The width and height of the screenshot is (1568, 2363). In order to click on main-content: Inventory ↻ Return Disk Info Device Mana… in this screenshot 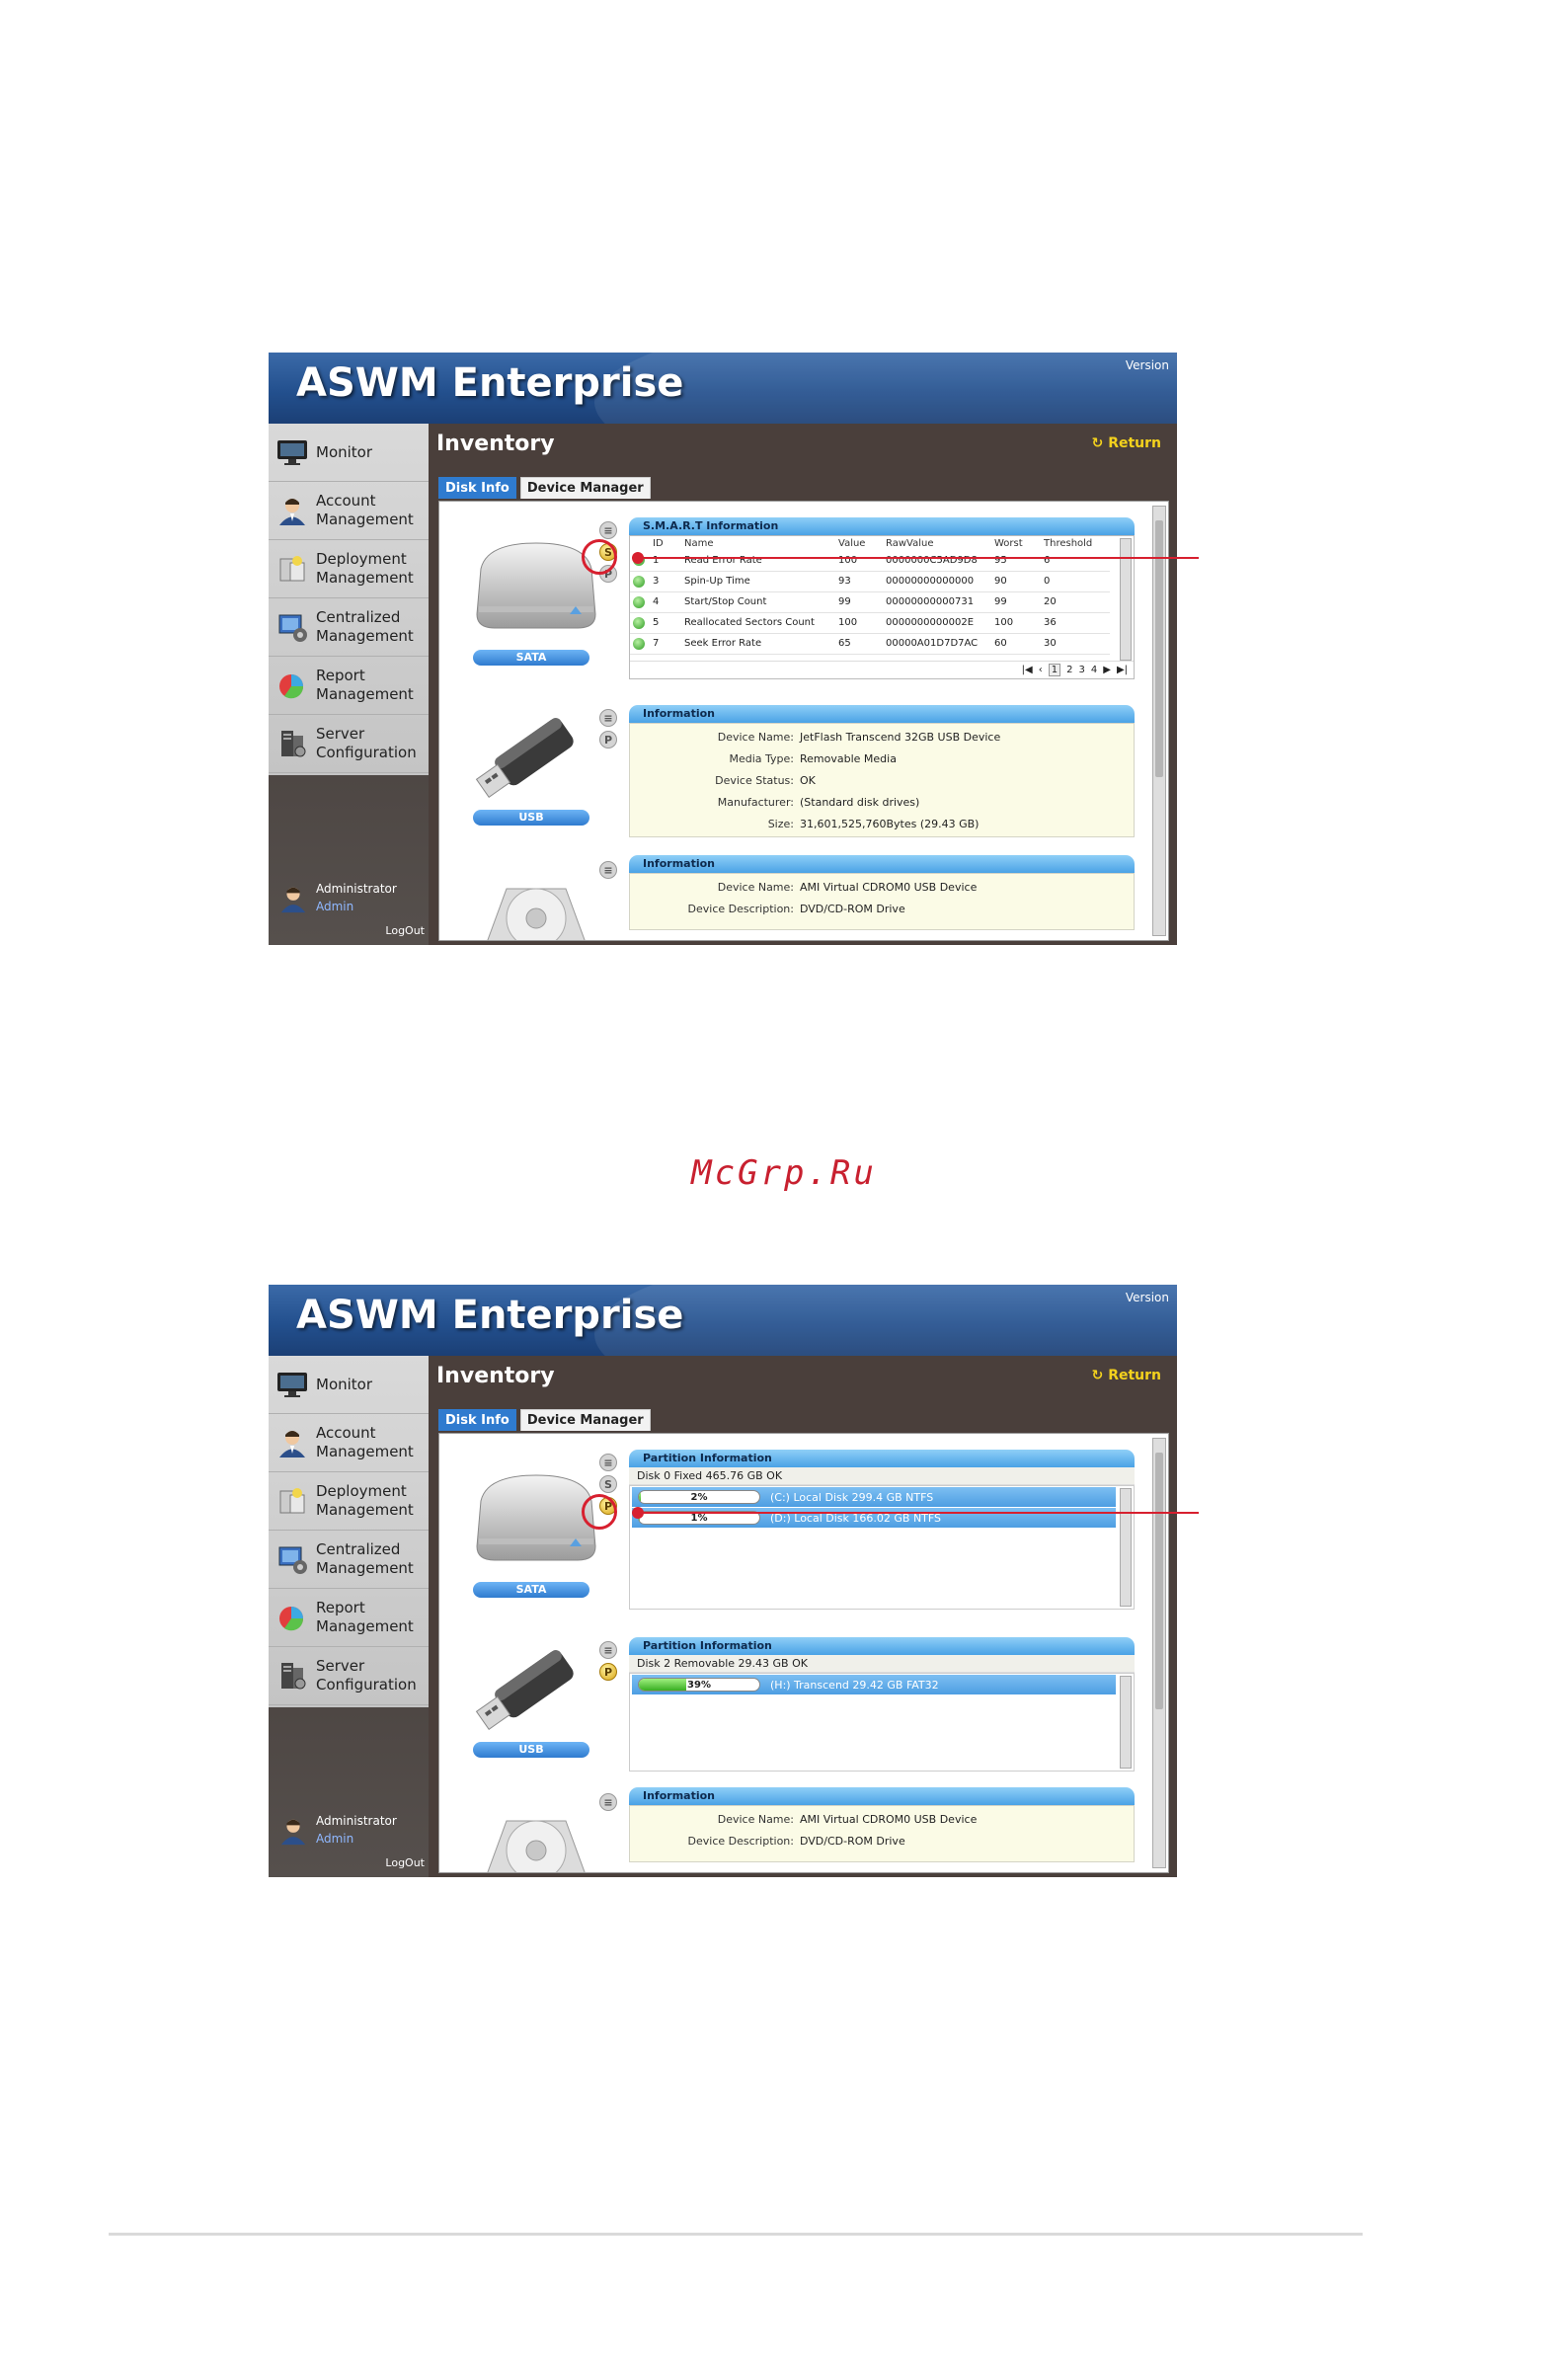, I will do `click(803, 684)`.